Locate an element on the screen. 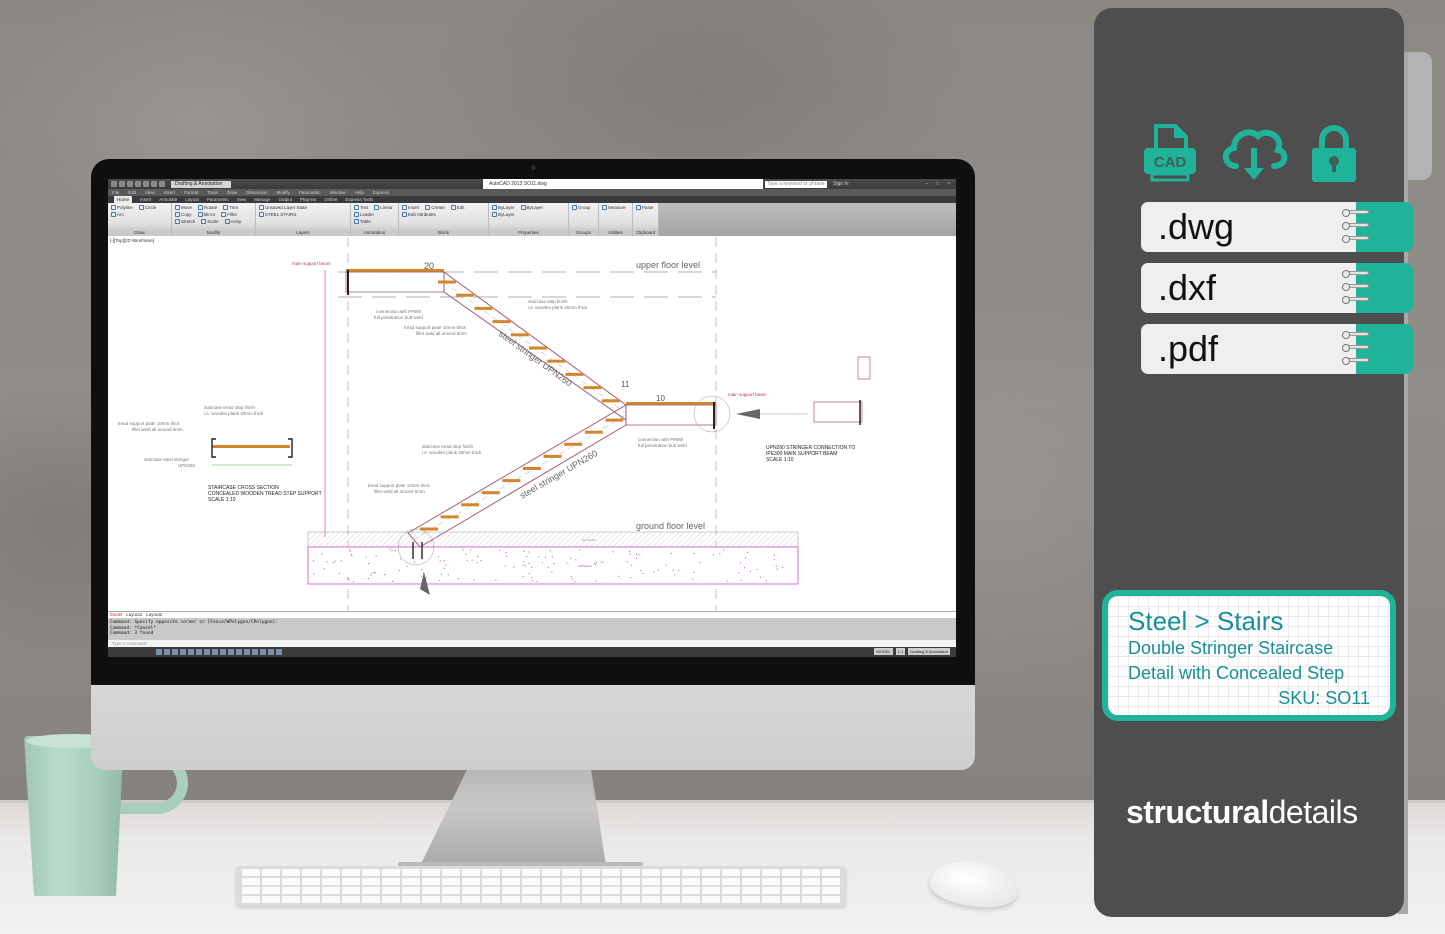 Image resolution: width=1445 pixels, height=934 pixels. ribbon-tab-express-tools: Express Tools is located at coordinates (359, 199).